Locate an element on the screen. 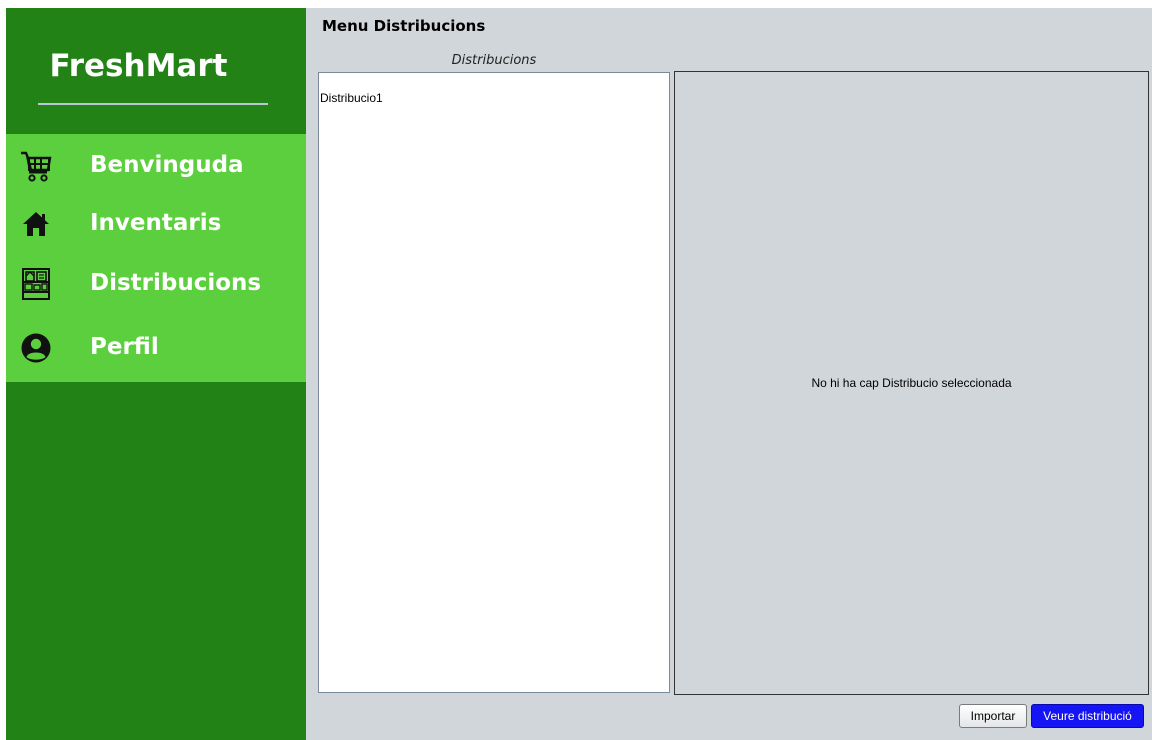  page-title: Menu Distribucions is located at coordinates (404, 26).